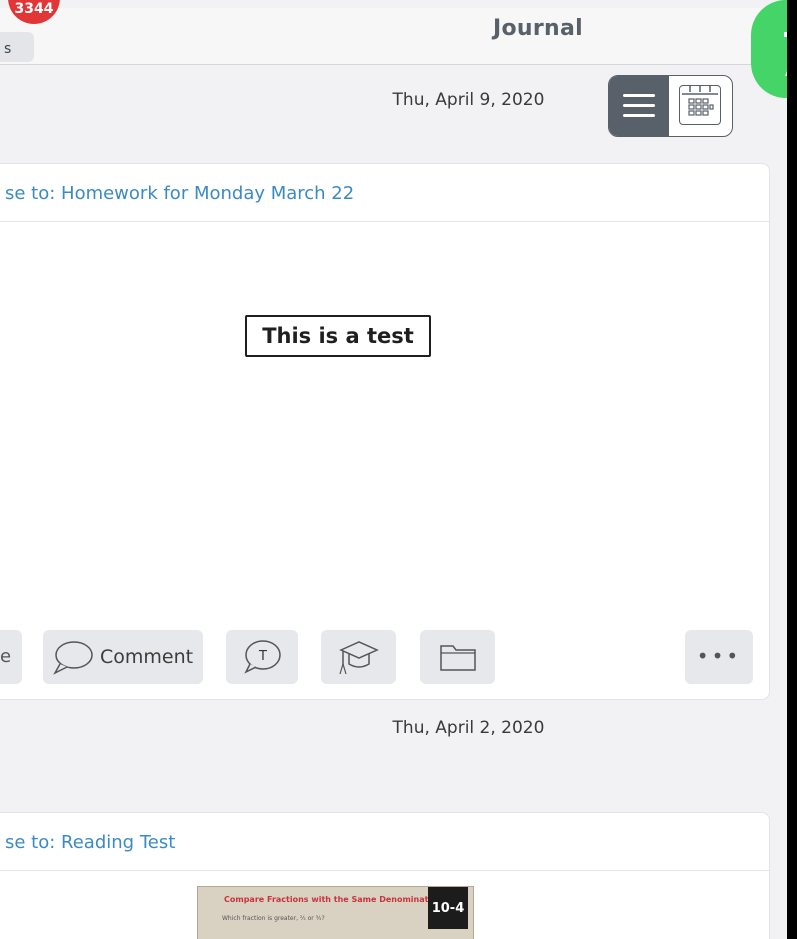 The width and height of the screenshot is (797, 939). I want to click on more-icon: •••, so click(719, 656).